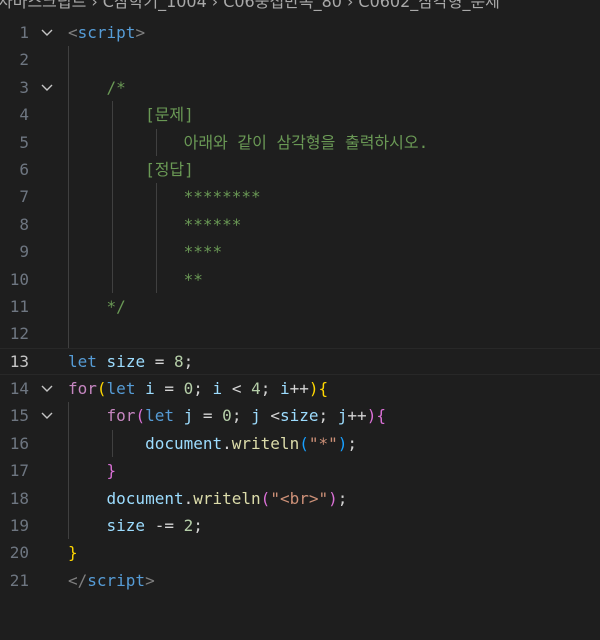 The height and width of the screenshot is (640, 600). What do you see at coordinates (155, 5) in the screenshot?
I see `breadcrumb-item: C참학기_1004` at bounding box center [155, 5].